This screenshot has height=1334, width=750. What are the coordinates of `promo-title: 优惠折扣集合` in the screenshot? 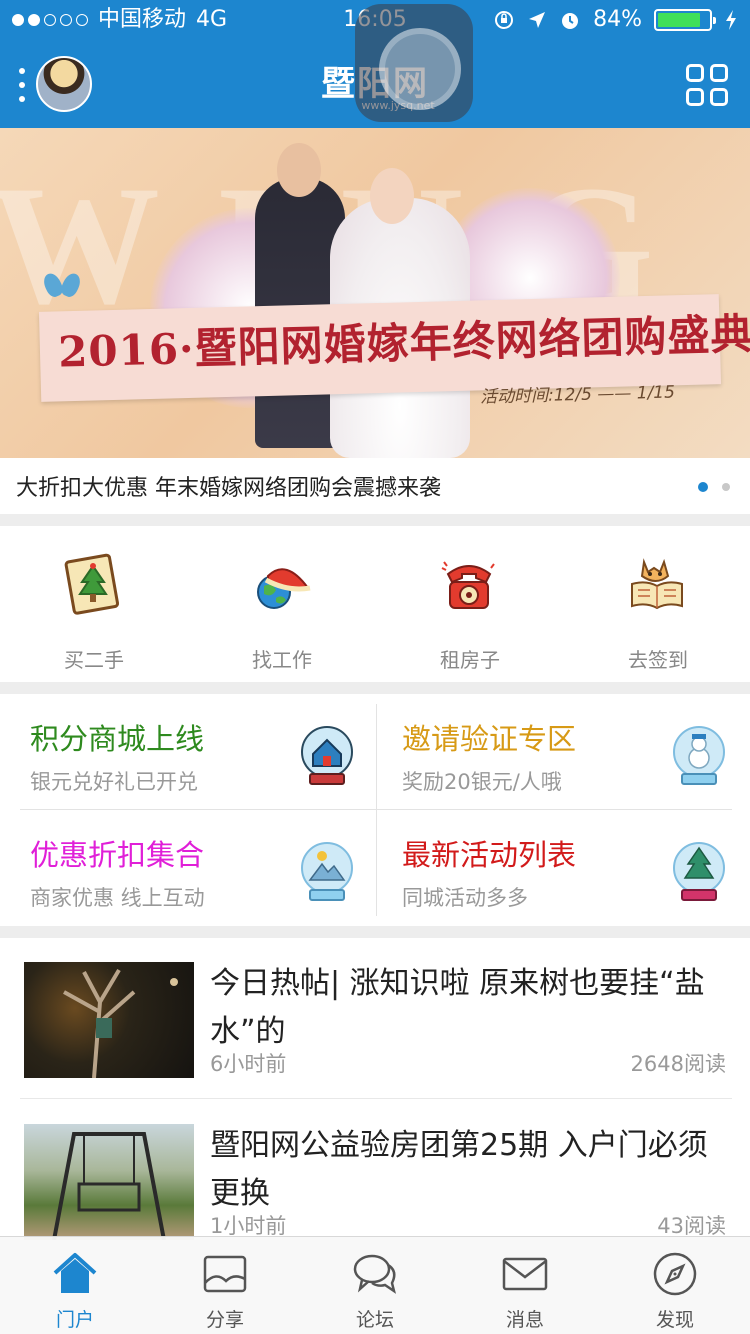 It's located at (117, 855).